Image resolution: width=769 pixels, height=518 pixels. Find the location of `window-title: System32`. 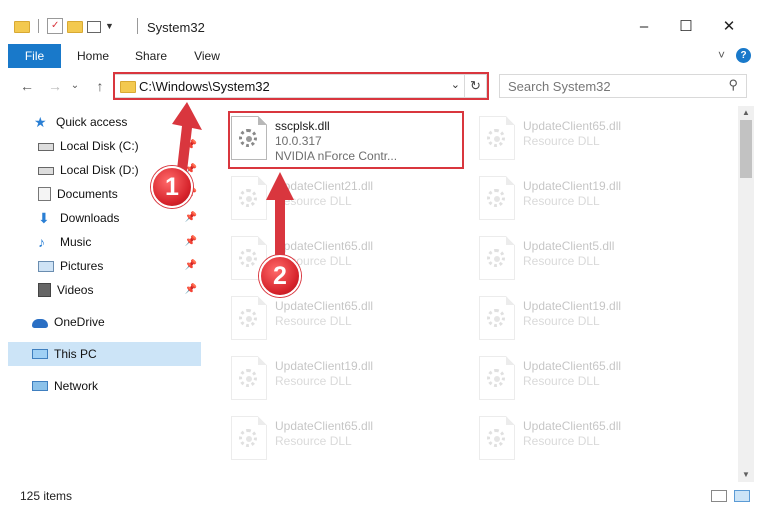

window-title: System32 is located at coordinates (176, 27).